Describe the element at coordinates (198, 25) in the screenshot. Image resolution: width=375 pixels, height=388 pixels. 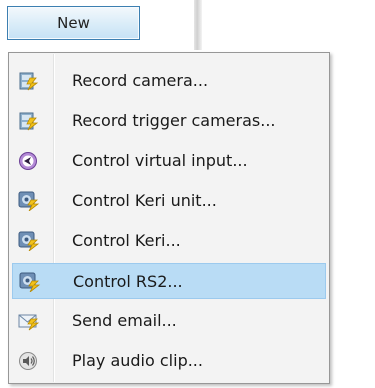
I see `pane-splitter` at that location.